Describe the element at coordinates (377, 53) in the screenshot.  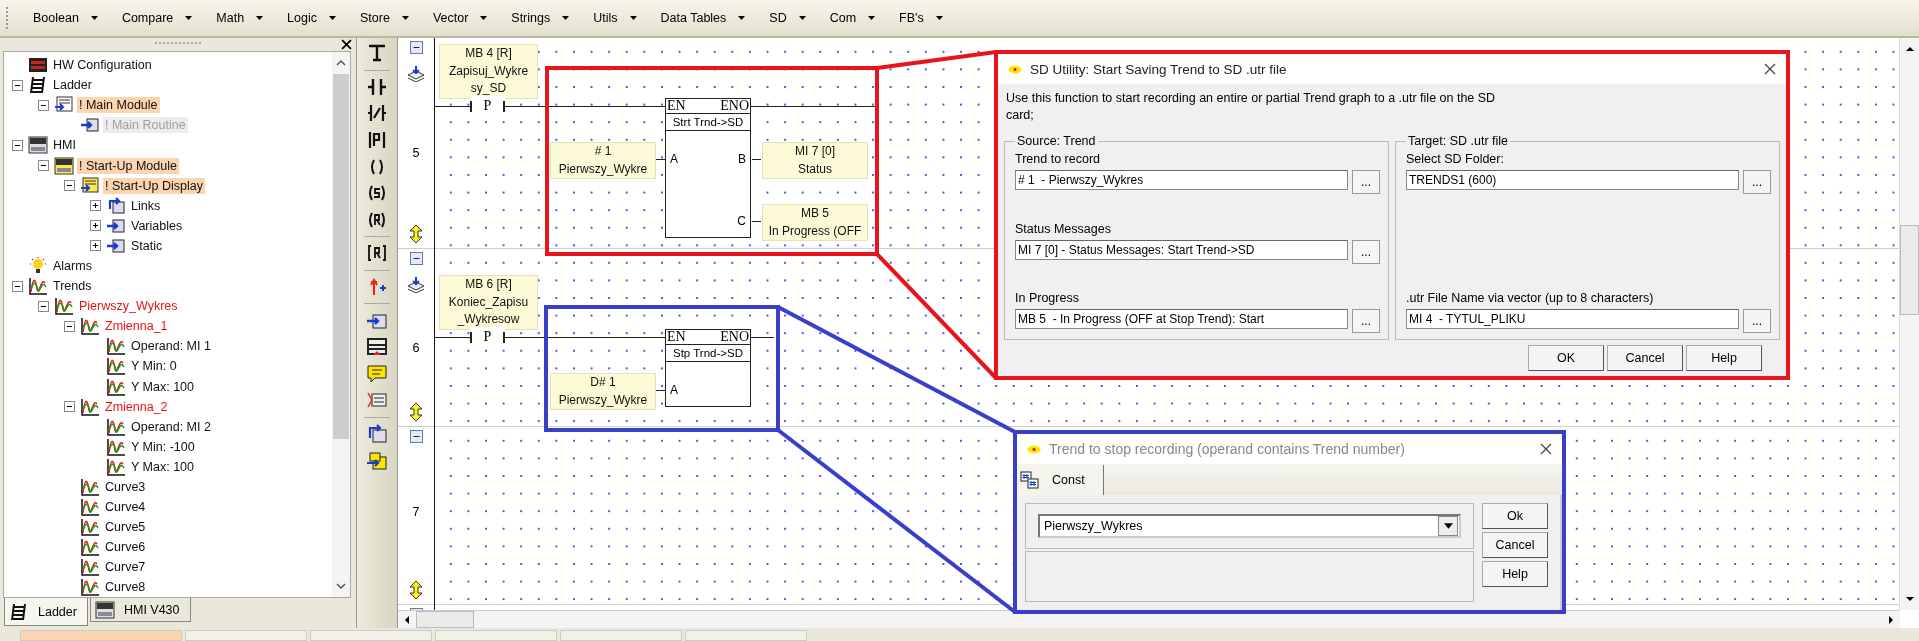
I see `branch-icon` at that location.